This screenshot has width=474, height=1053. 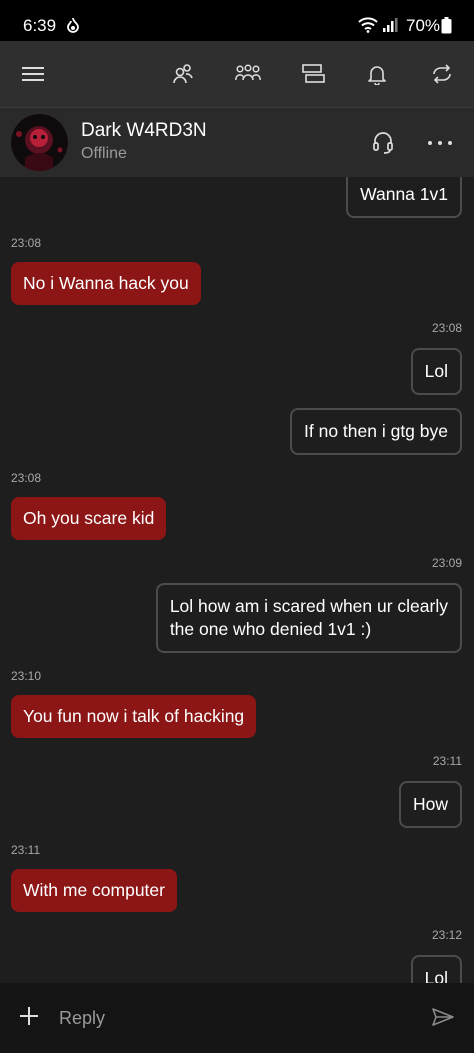 I want to click on message-outgoing: How, so click(x=430, y=804).